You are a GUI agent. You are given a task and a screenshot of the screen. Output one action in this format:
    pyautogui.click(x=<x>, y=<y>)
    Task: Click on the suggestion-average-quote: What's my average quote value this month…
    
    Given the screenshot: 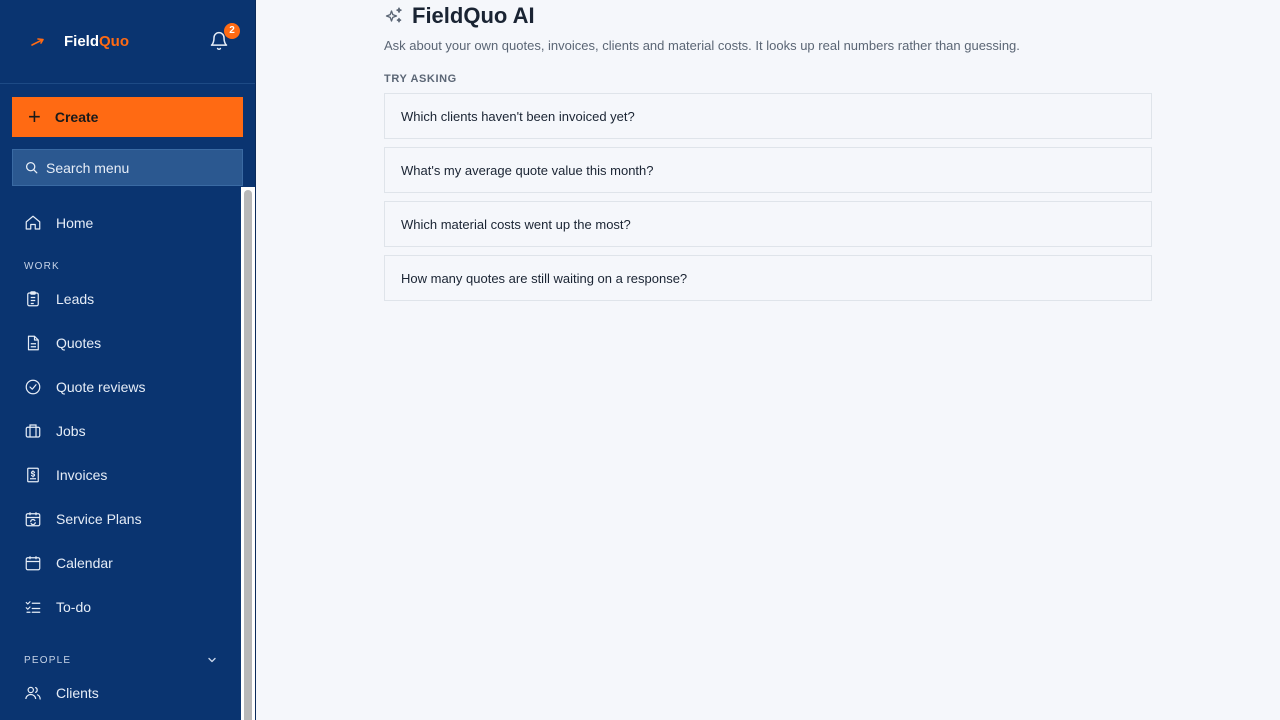 What is the action you would take?
    pyautogui.click(x=768, y=170)
    